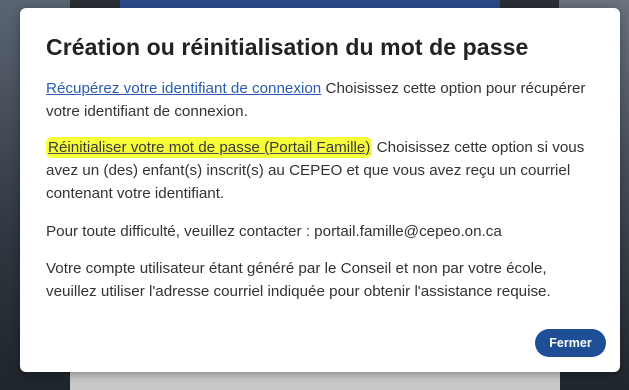 Image resolution: width=629 pixels, height=390 pixels. Describe the element at coordinates (183, 88) in the screenshot. I see `recover-identifier-link: Récupérez votre identifiant de connexion` at that location.